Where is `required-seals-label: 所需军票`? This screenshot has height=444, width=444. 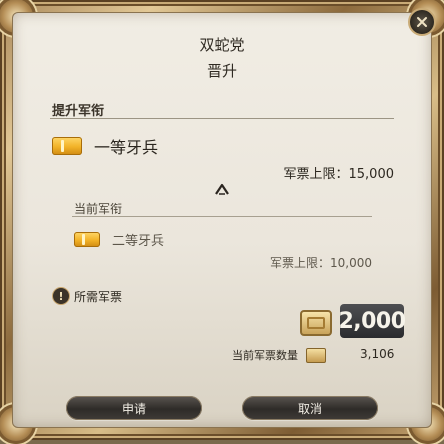
required-seals-label: 所需军票 is located at coordinates (98, 296).